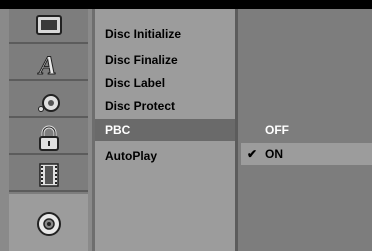 The width and height of the screenshot is (372, 251). Describe the element at coordinates (252, 154) in the screenshot. I see `checkmark-icon: ✔` at that location.